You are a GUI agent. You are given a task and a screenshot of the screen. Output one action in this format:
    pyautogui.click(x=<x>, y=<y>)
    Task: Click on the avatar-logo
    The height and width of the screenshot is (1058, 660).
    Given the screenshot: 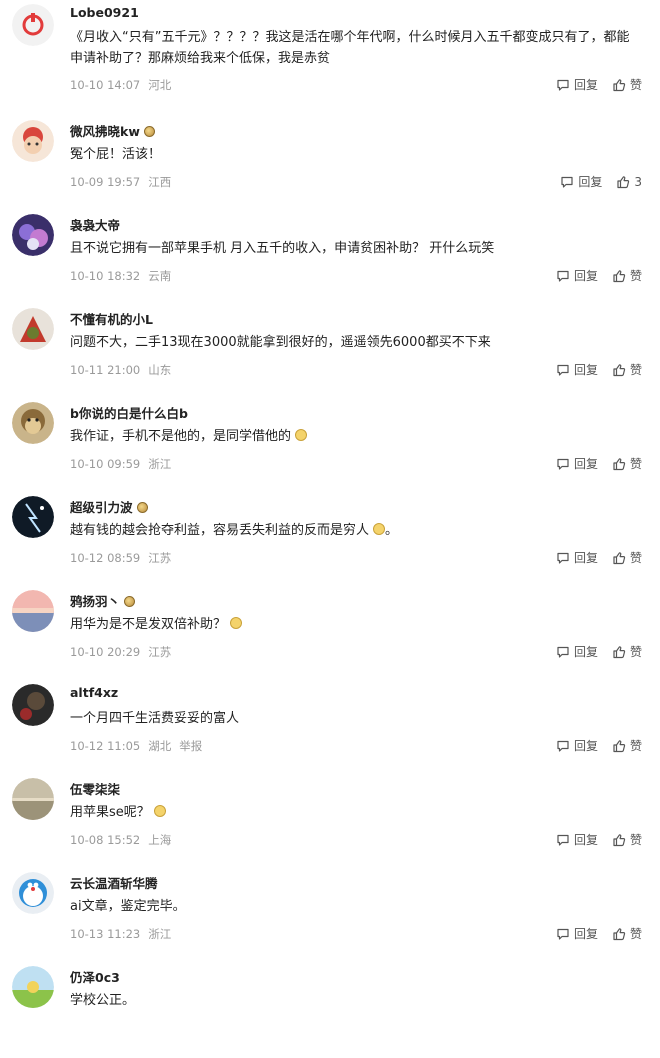 What is the action you would take?
    pyautogui.click(x=33, y=25)
    